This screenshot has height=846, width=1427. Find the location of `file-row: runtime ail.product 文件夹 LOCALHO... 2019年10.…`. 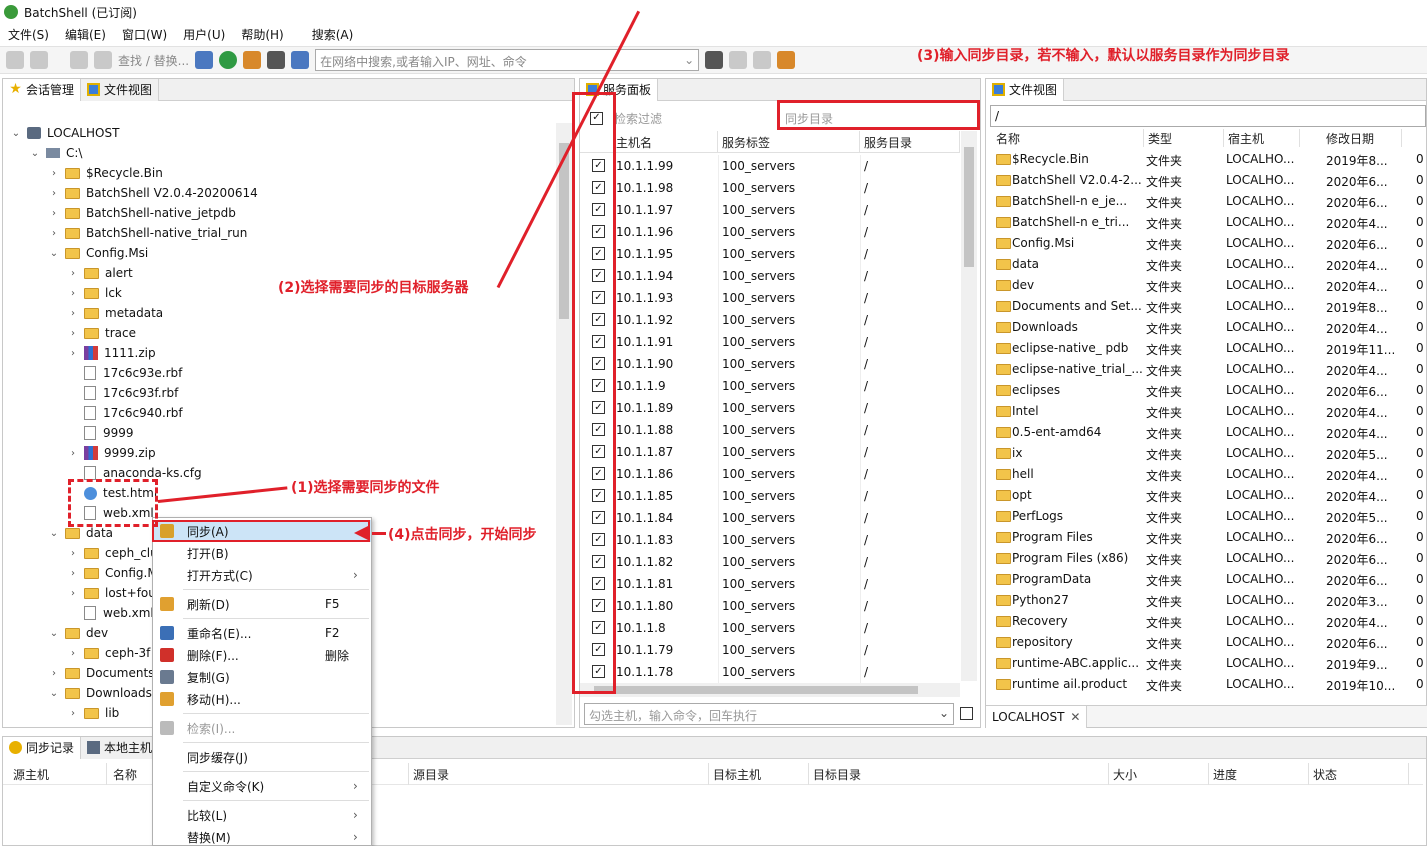

file-row: runtime ail.product 文件夹 LOCALHO... 2019年10.… is located at coordinates (1206, 684).